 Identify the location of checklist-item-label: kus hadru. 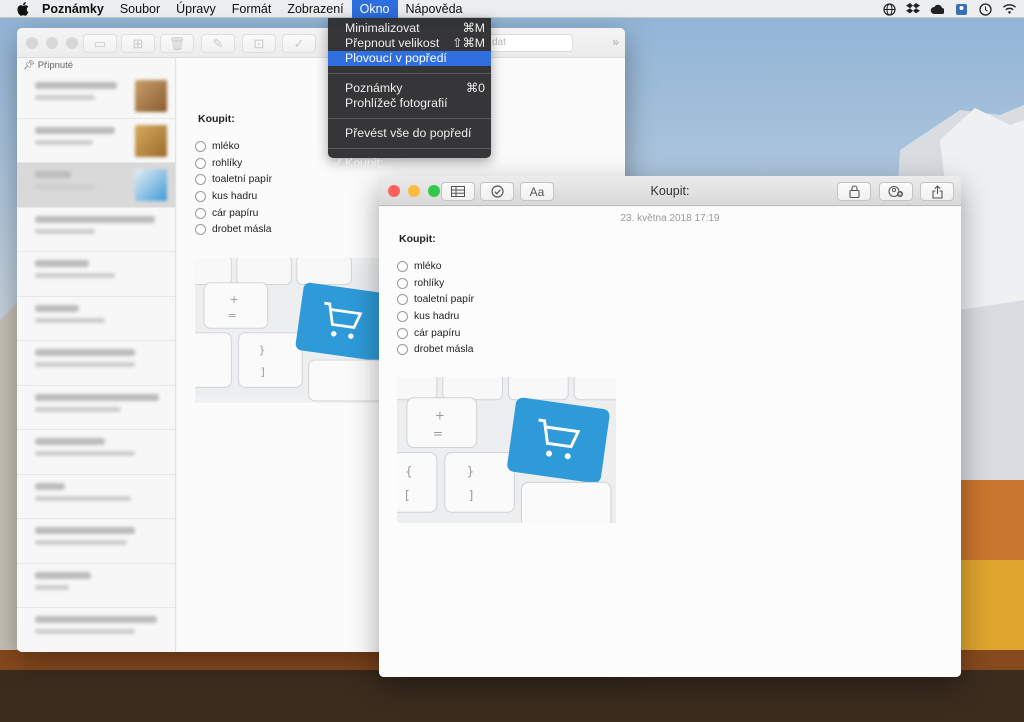
(235, 196).